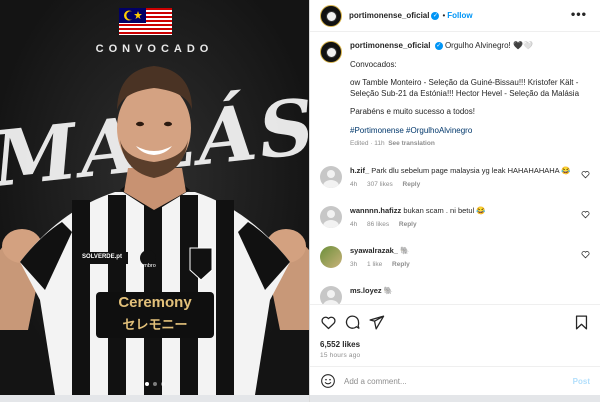 The height and width of the screenshot is (402, 600). Describe the element at coordinates (373, 64) in the screenshot. I see `caption-title: Convocados:` at that location.